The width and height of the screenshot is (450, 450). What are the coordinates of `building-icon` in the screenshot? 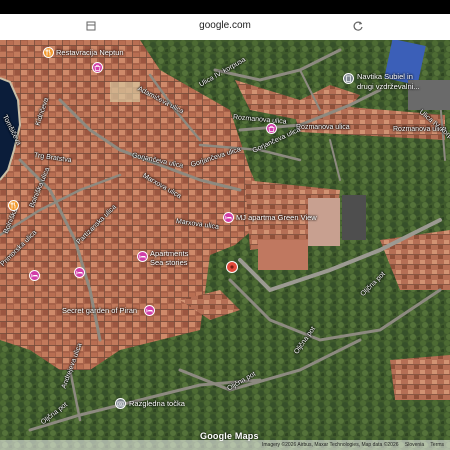 It's located at (348, 78).